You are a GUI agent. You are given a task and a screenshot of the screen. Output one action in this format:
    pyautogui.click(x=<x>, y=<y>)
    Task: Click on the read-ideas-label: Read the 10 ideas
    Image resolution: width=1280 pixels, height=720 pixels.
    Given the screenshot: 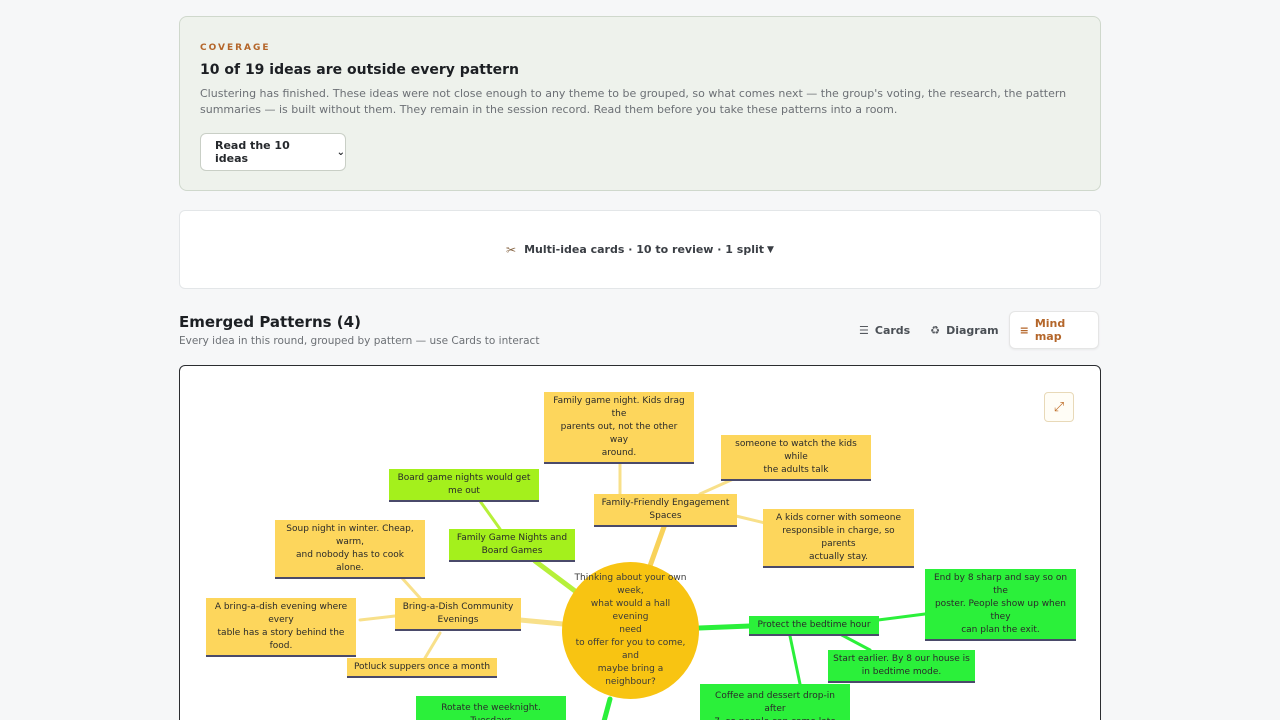 What is the action you would take?
    pyautogui.click(x=252, y=152)
    